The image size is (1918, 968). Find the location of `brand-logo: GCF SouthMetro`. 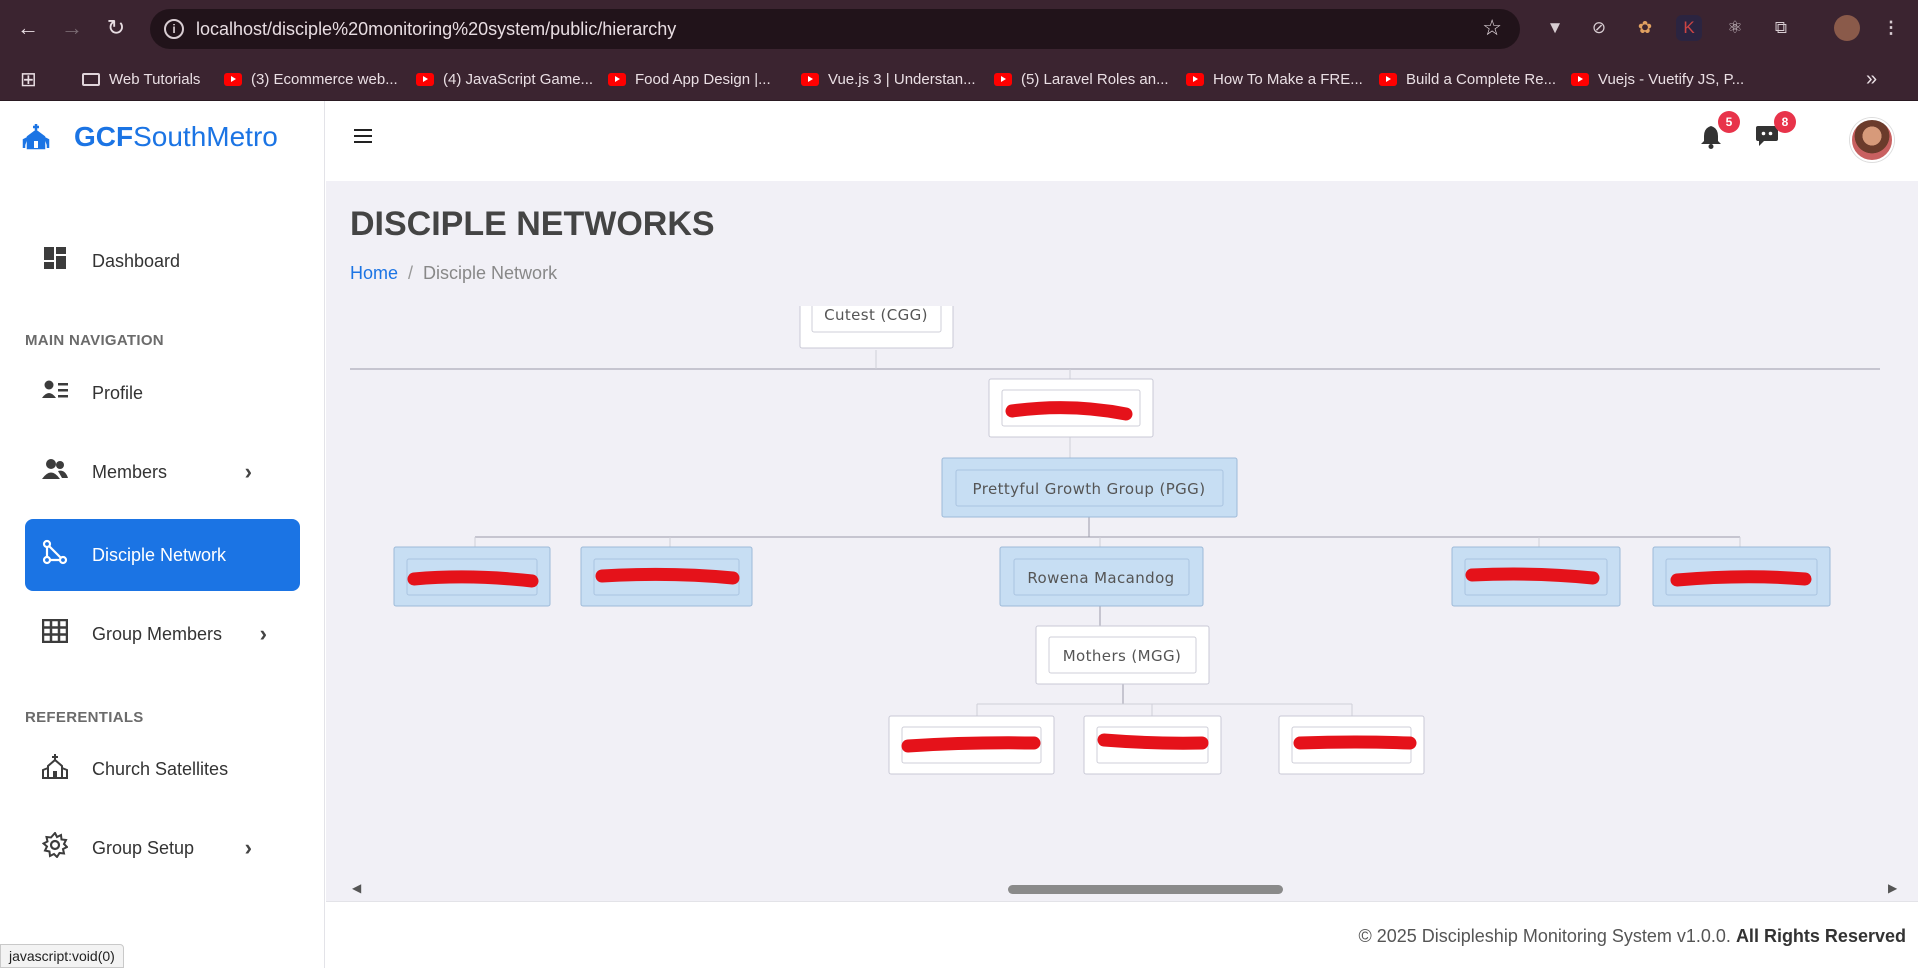

brand-logo: GCF SouthMetro is located at coordinates (150, 137).